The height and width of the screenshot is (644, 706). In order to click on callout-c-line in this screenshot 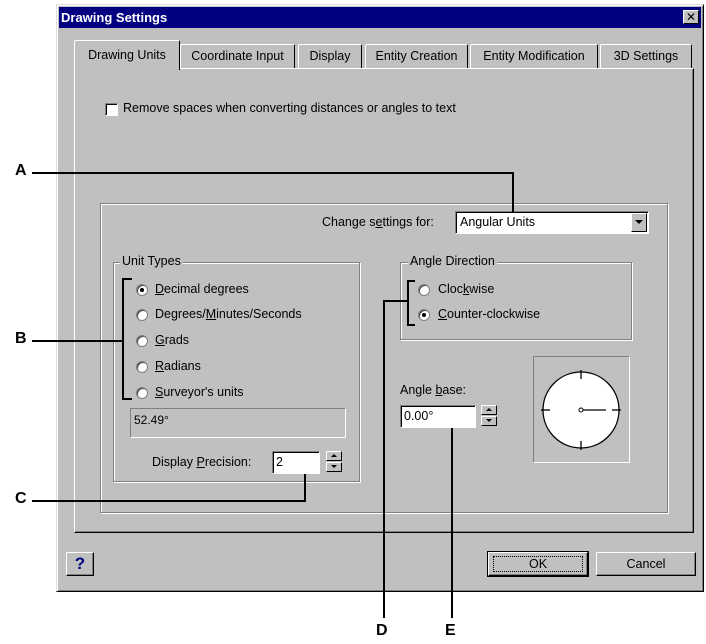, I will do `click(169, 501)`.